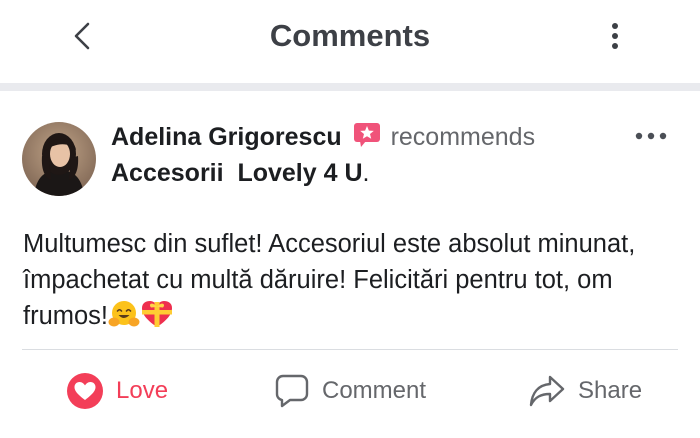  I want to click on hugging-face-emoji, so click(124, 319).